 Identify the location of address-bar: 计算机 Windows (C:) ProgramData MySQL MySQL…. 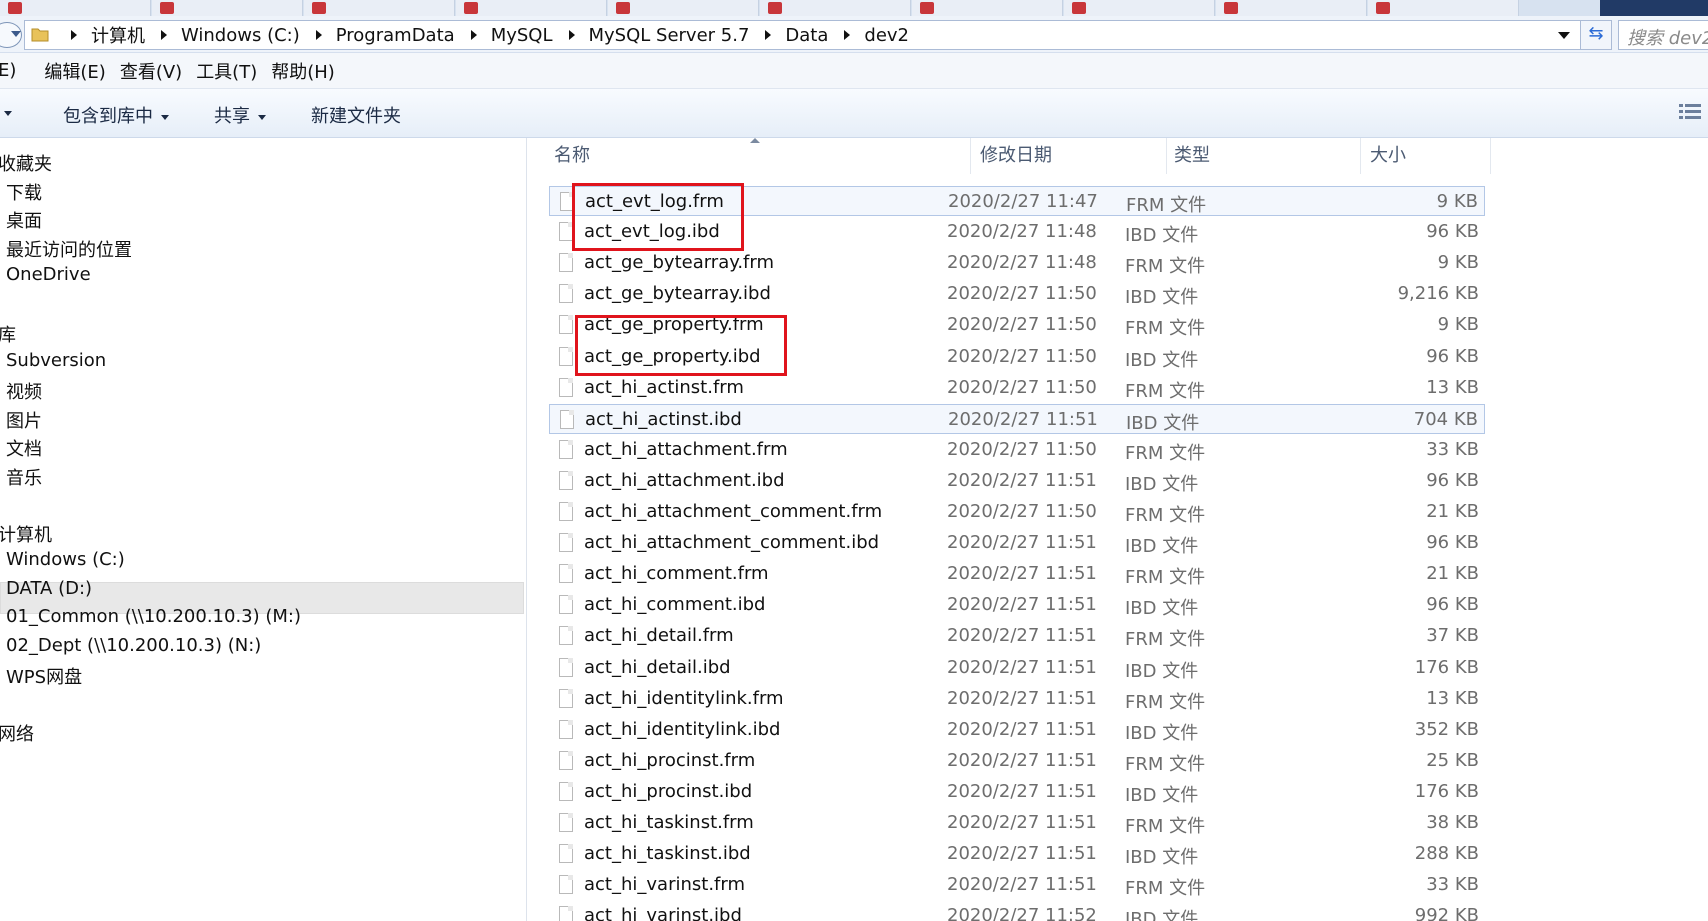
(802, 35).